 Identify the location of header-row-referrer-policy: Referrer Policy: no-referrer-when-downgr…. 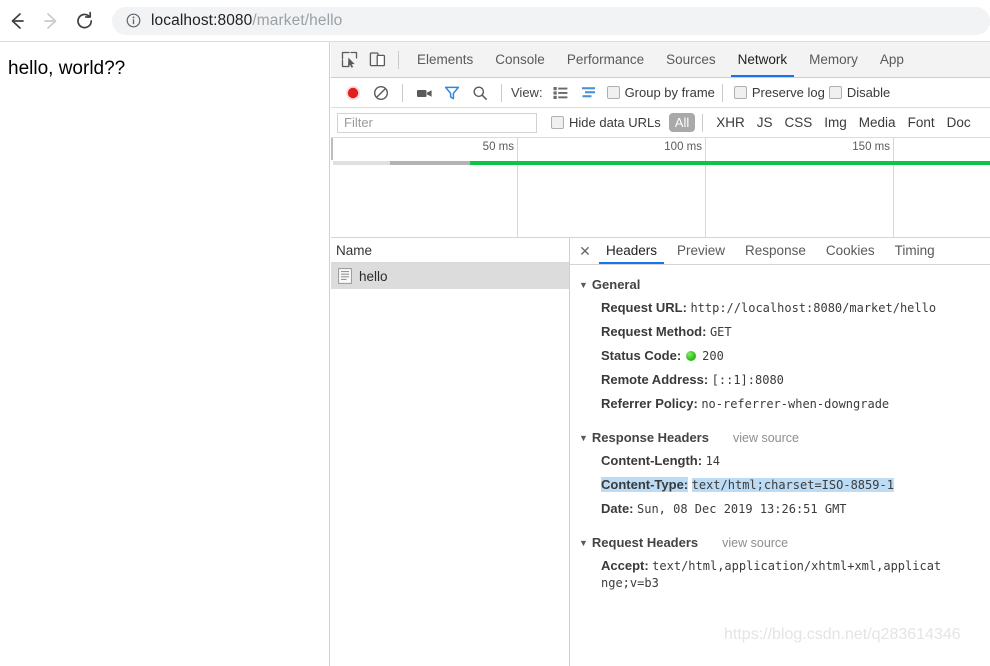
(784, 404).